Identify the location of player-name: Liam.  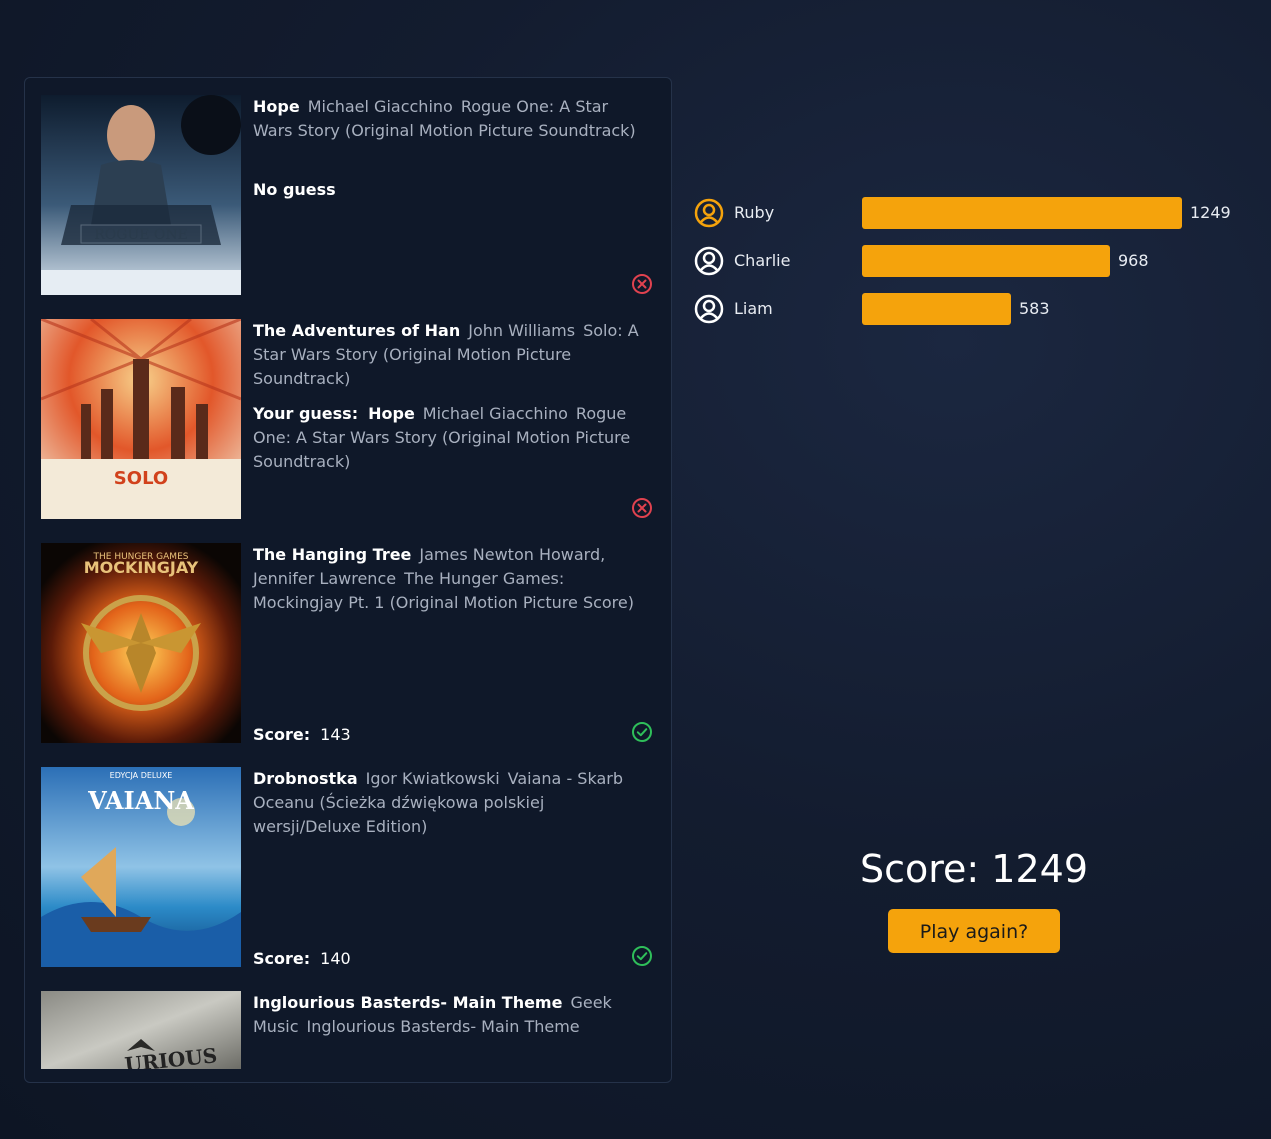
(753, 308).